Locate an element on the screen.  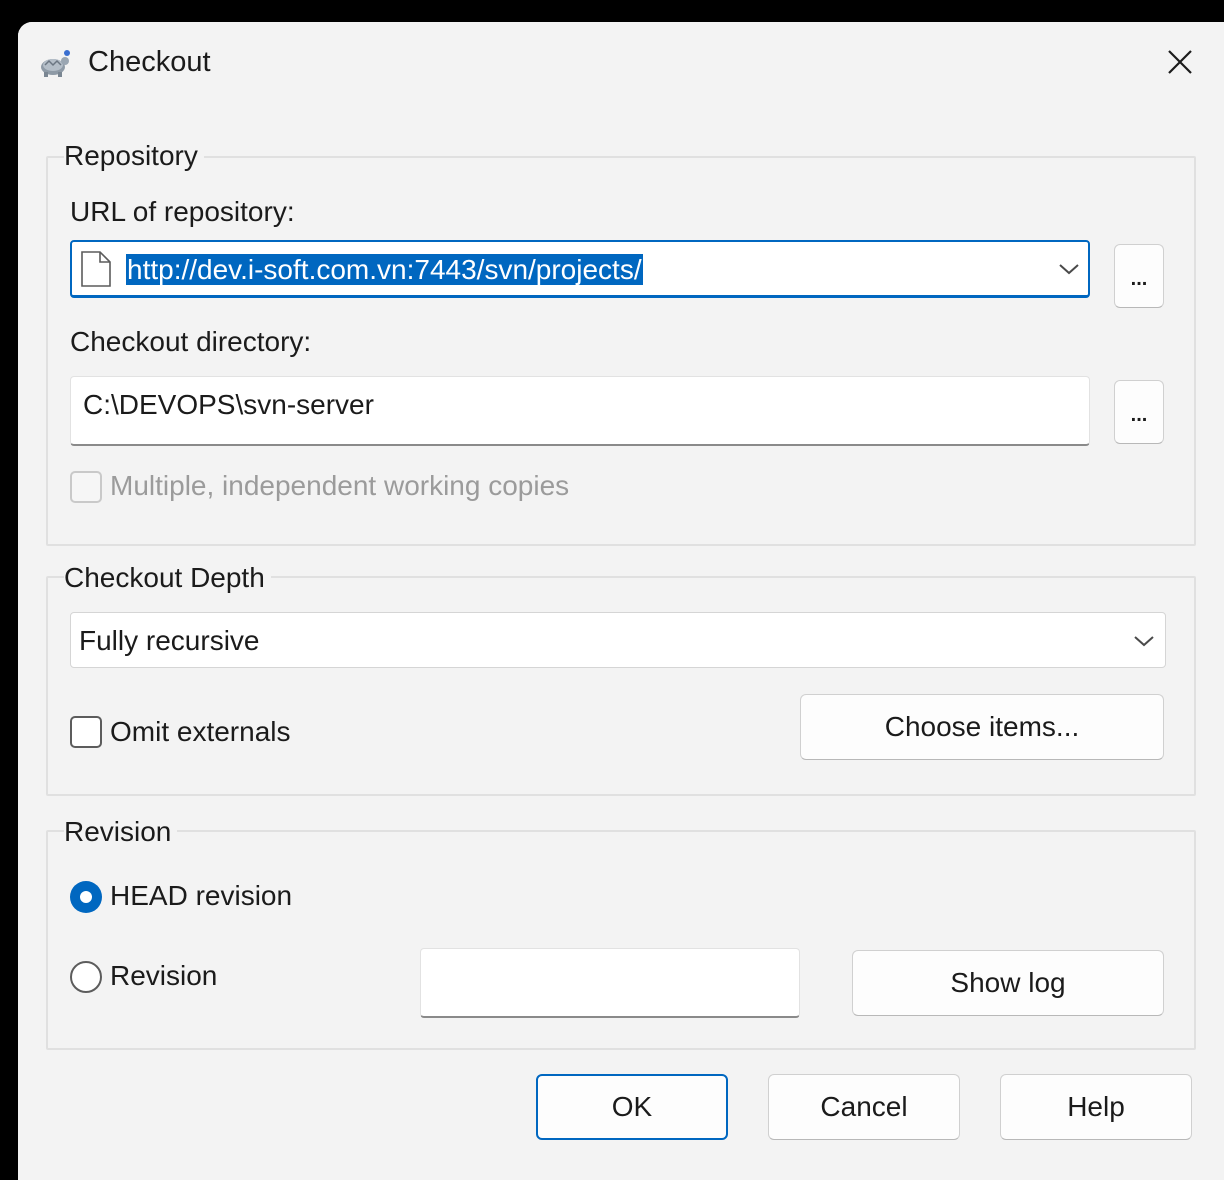
close-icon is located at coordinates (1180, 62).